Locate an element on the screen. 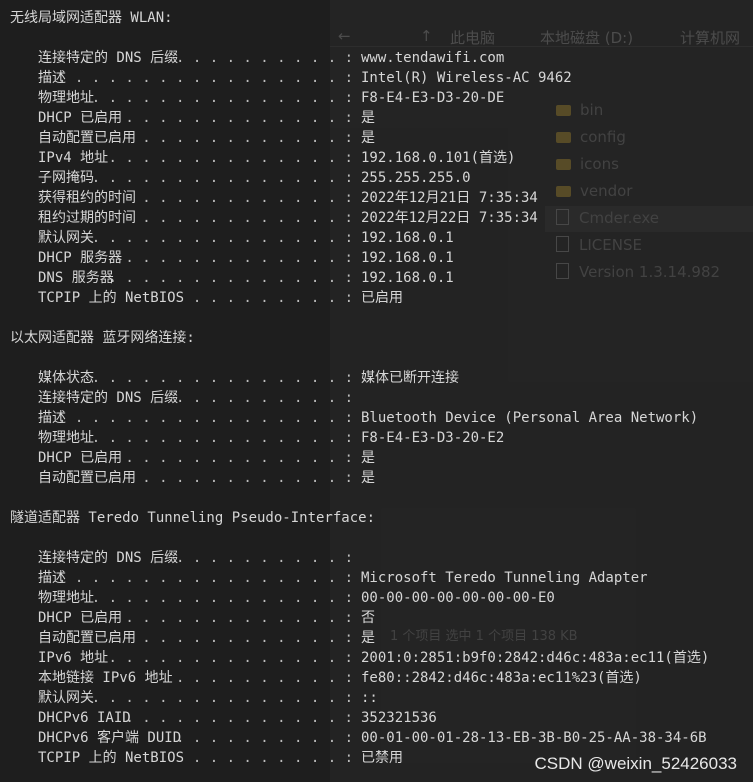 The image size is (753, 782). row-value: Bluetooth Device (Personal Area Network) is located at coordinates (530, 418).